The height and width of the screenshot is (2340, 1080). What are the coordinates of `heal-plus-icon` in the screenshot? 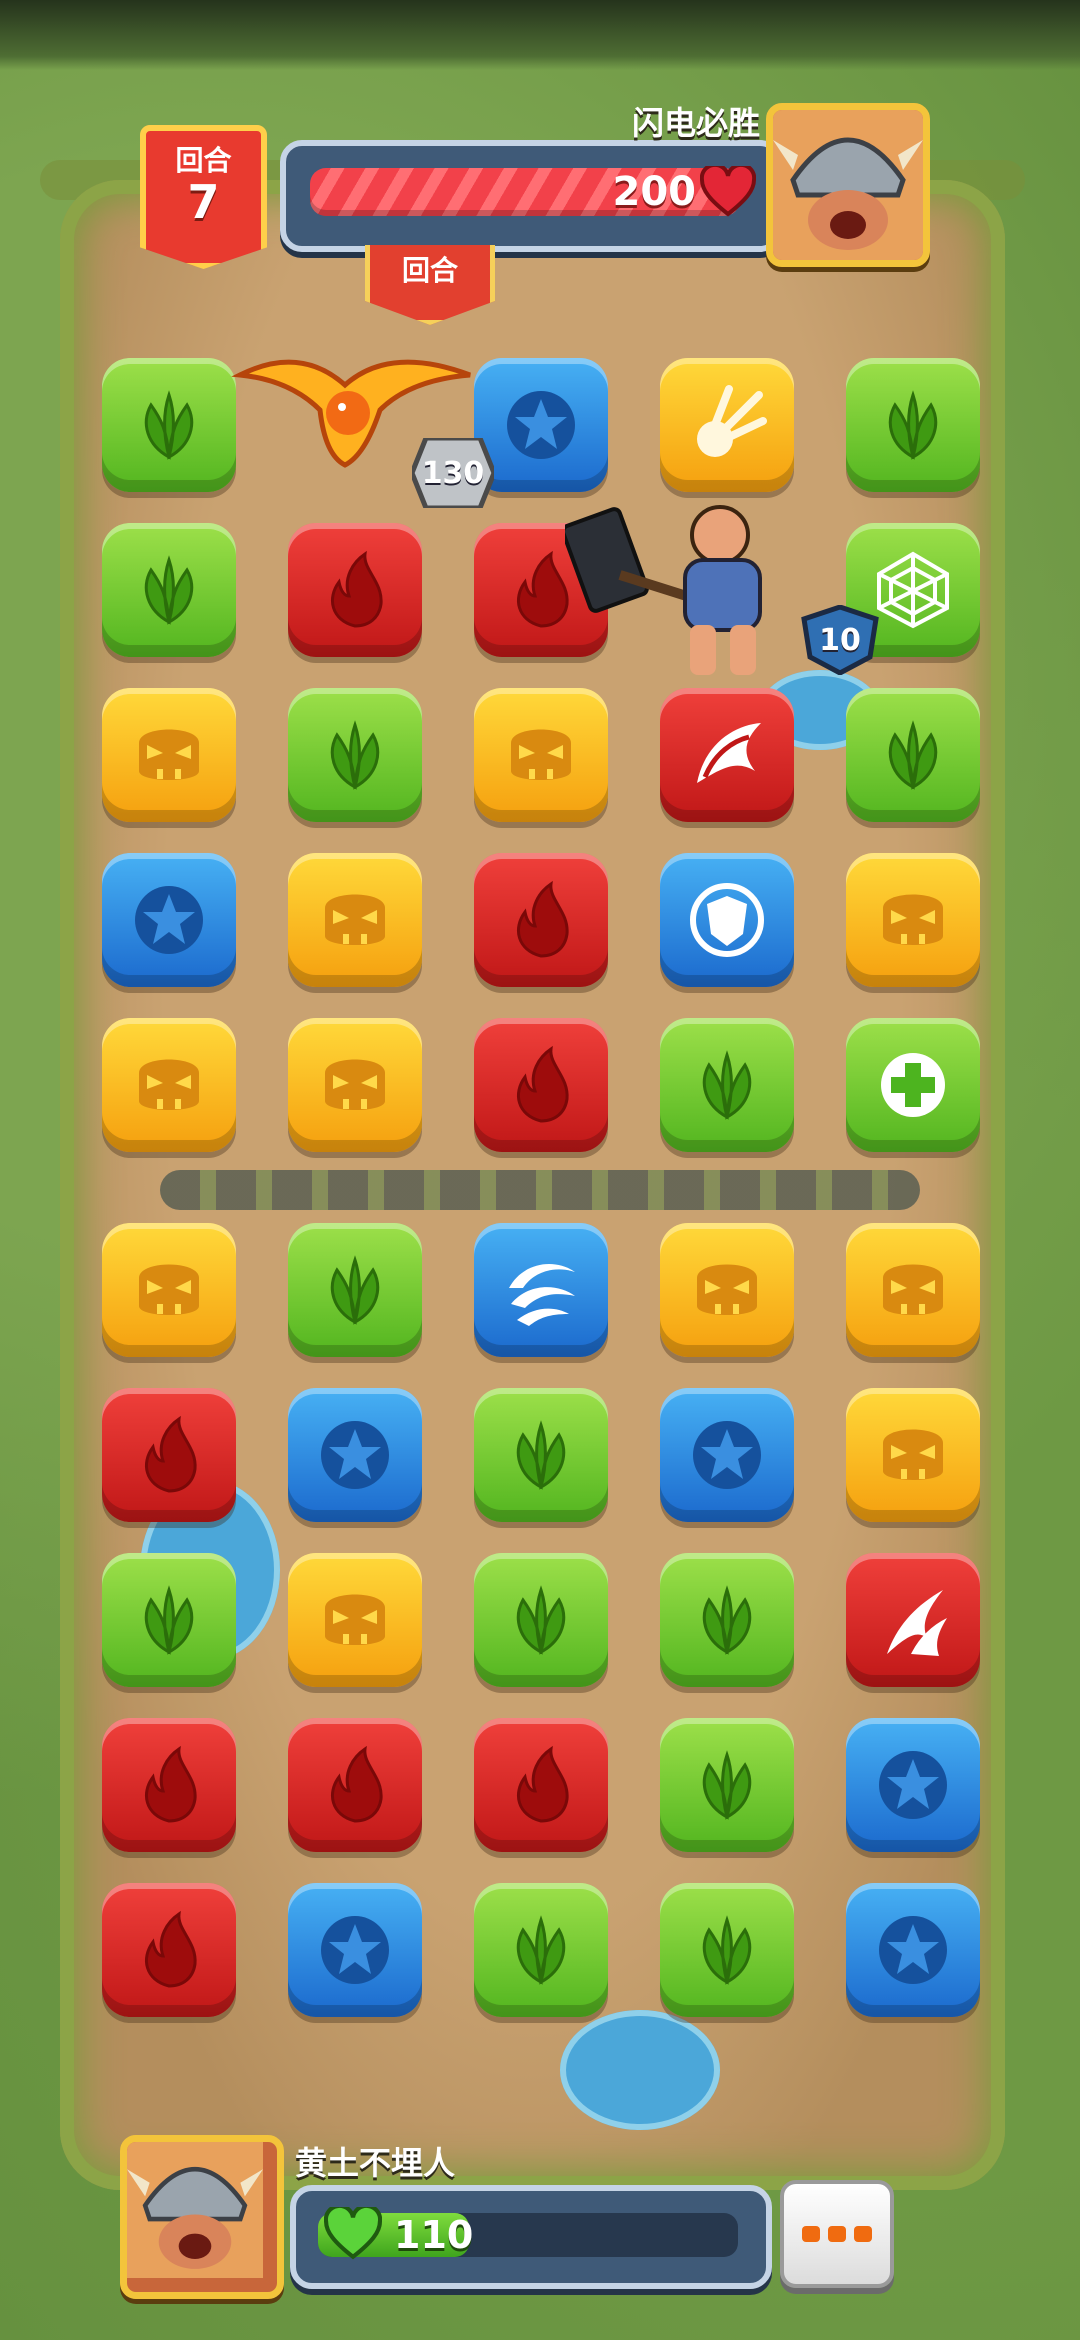 It's located at (913, 1085).